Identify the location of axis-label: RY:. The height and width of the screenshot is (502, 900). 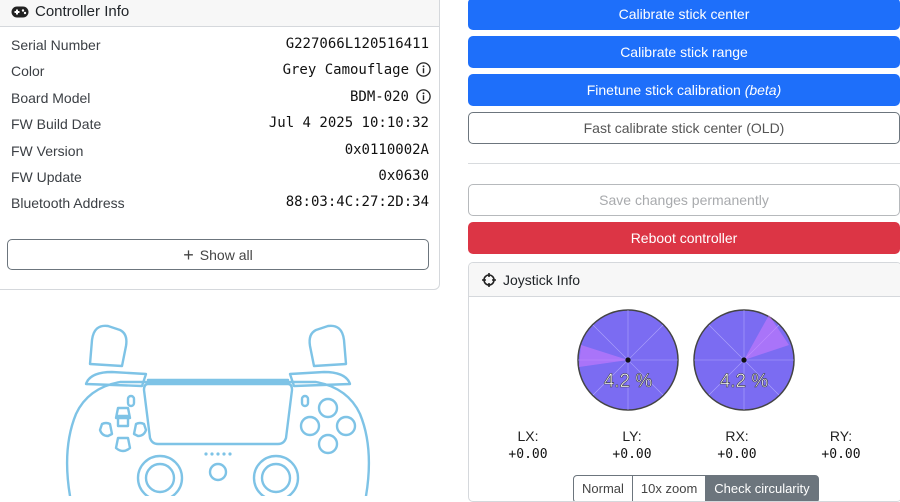
(841, 436).